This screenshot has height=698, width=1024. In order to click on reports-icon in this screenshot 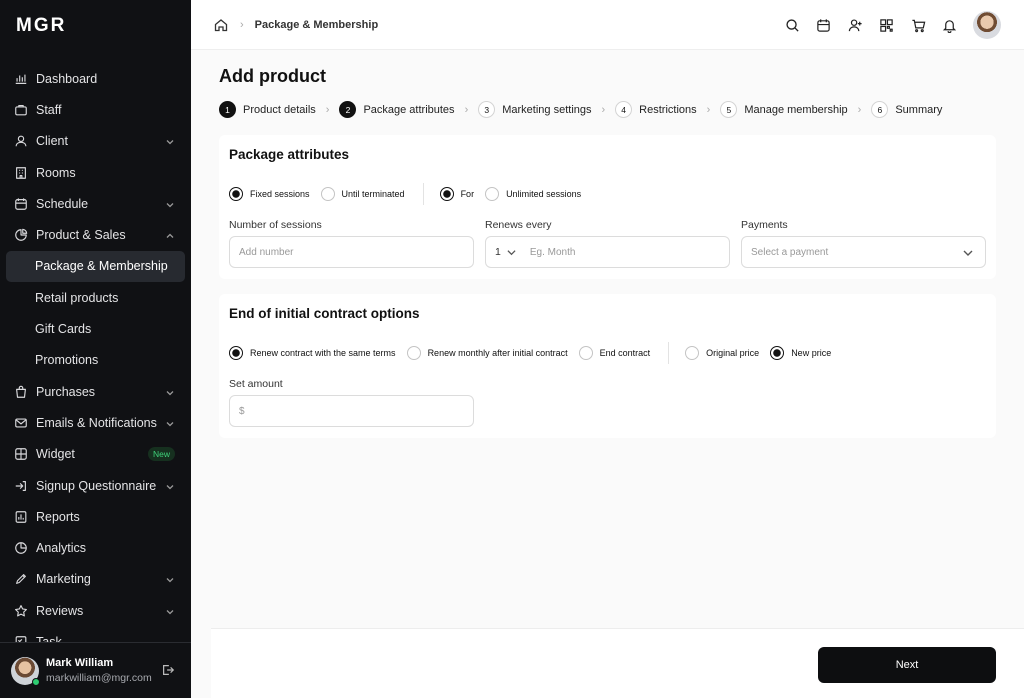, I will do `click(21, 517)`.